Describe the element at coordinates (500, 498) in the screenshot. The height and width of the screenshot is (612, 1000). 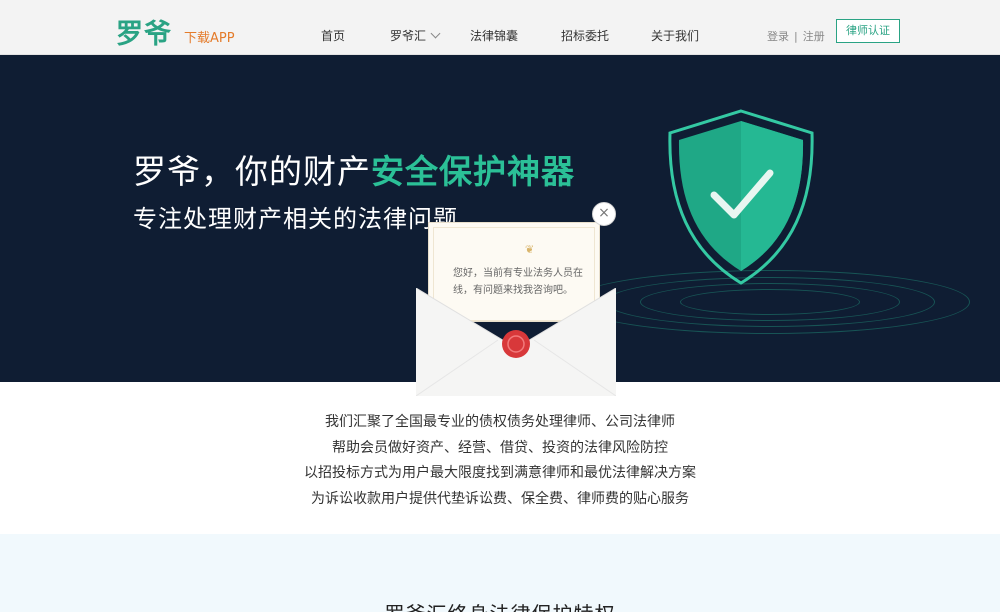
I see `intro-line: 为诉讼收款用户提供代垫诉讼费、保全费、律师费的贴心服务` at that location.